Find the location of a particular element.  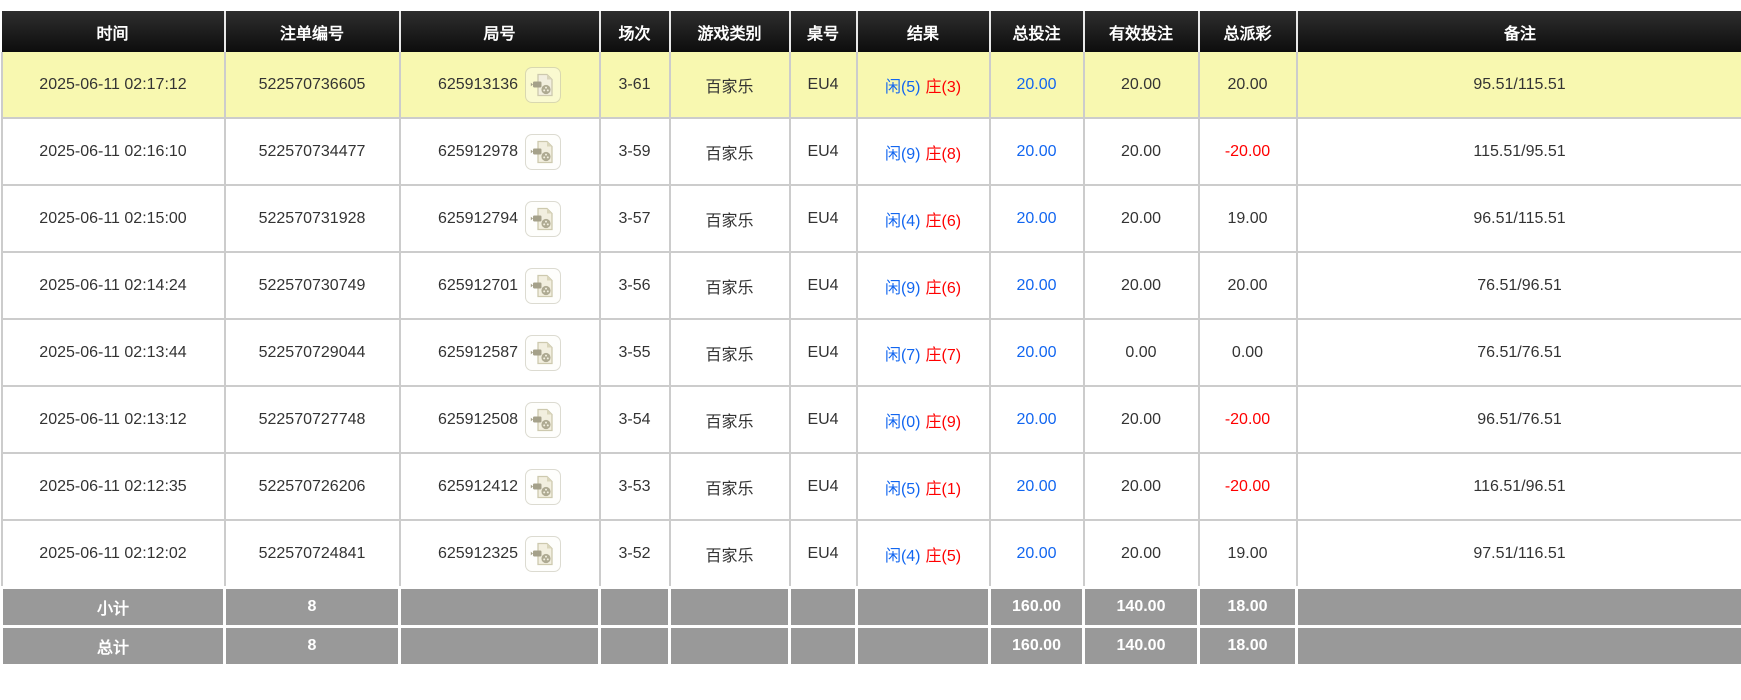

cell-round-id: 625912325 is located at coordinates (500, 554).